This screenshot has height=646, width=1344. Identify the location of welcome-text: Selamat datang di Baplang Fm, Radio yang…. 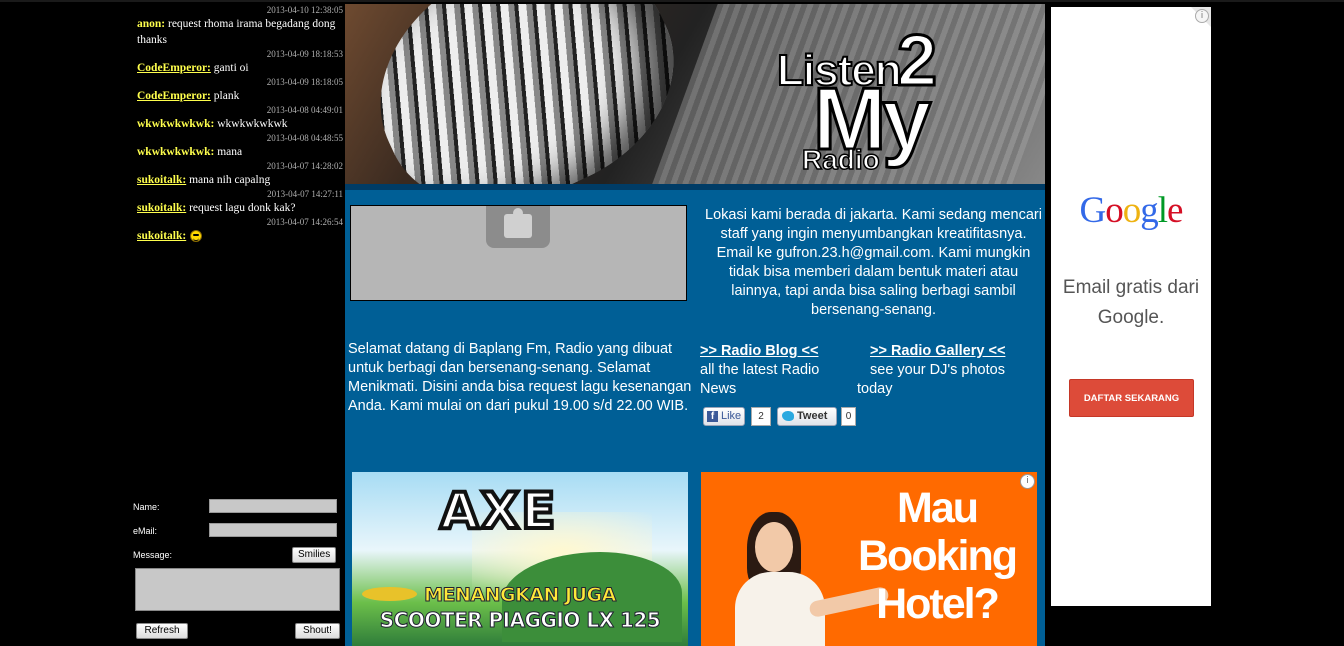
(520, 377).